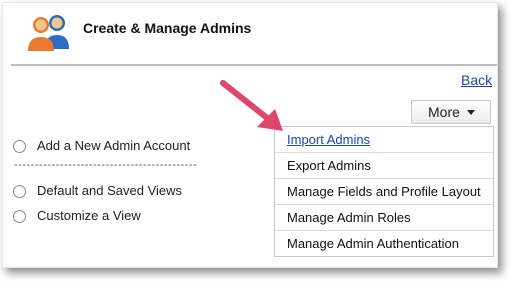 The image size is (521, 284). What do you see at coordinates (48, 33) in the screenshot?
I see `admins-icon` at bounding box center [48, 33].